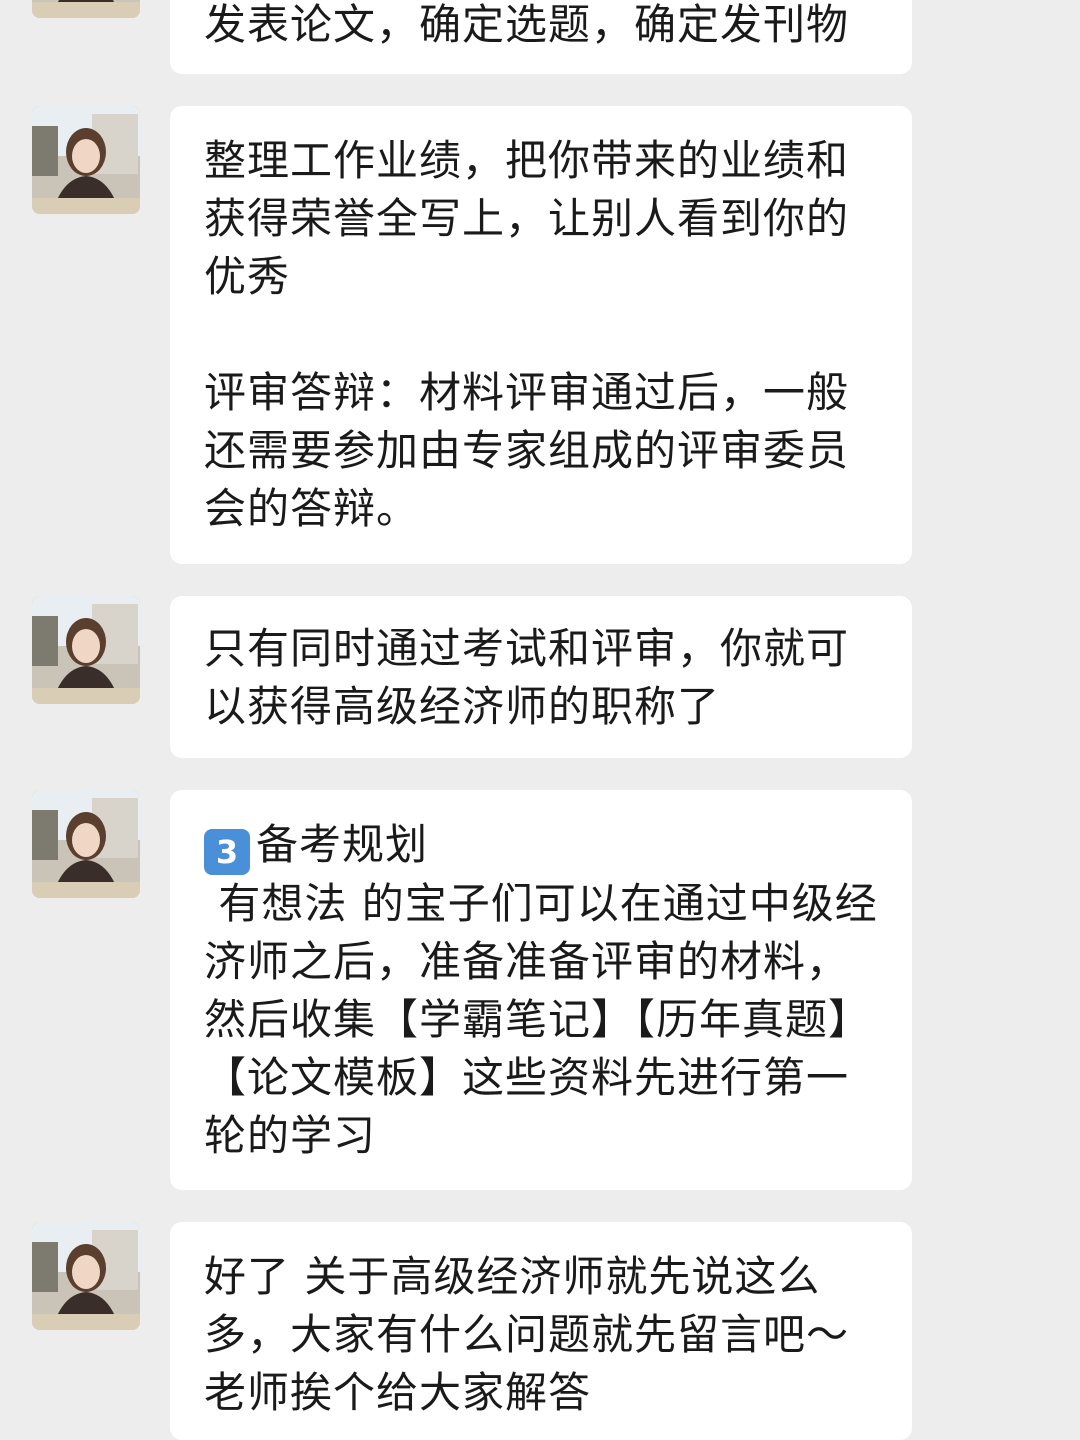  Describe the element at coordinates (342, 844) in the screenshot. I see `heading-text: 备考规划` at that location.